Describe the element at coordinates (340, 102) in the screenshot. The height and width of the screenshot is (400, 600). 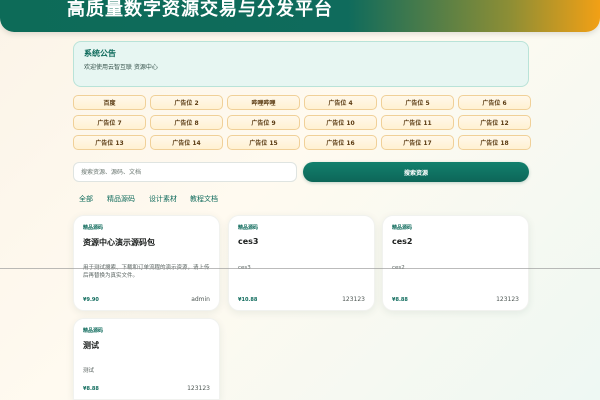
I see `ad-slot-4: 广告位 4` at that location.